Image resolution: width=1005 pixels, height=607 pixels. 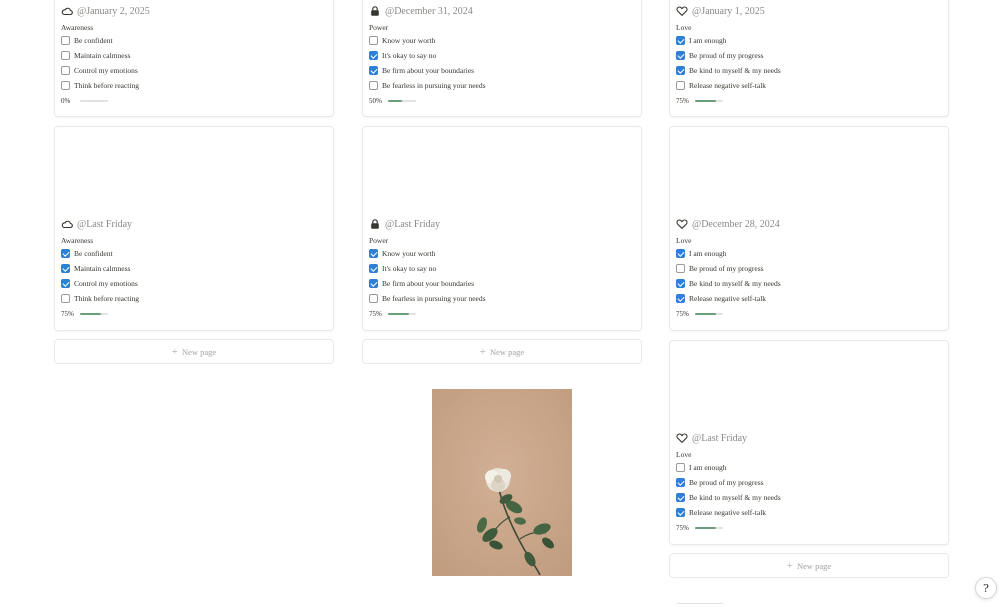 I want to click on task-item: Think before reacting, so click(x=194, y=85).